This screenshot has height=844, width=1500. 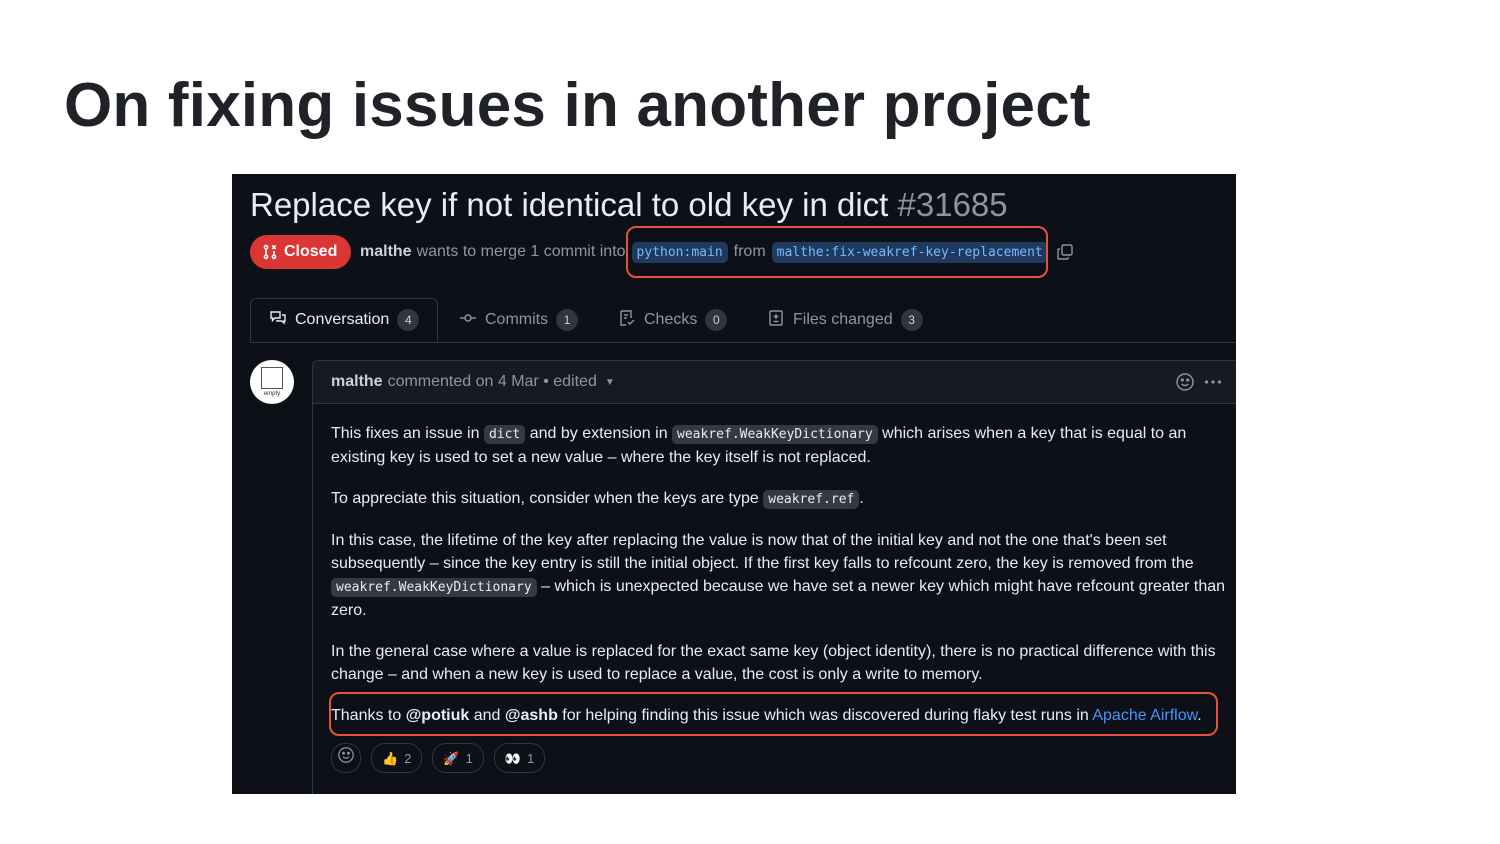 What do you see at coordinates (504, 434) in the screenshot?
I see `inline-code: dict` at bounding box center [504, 434].